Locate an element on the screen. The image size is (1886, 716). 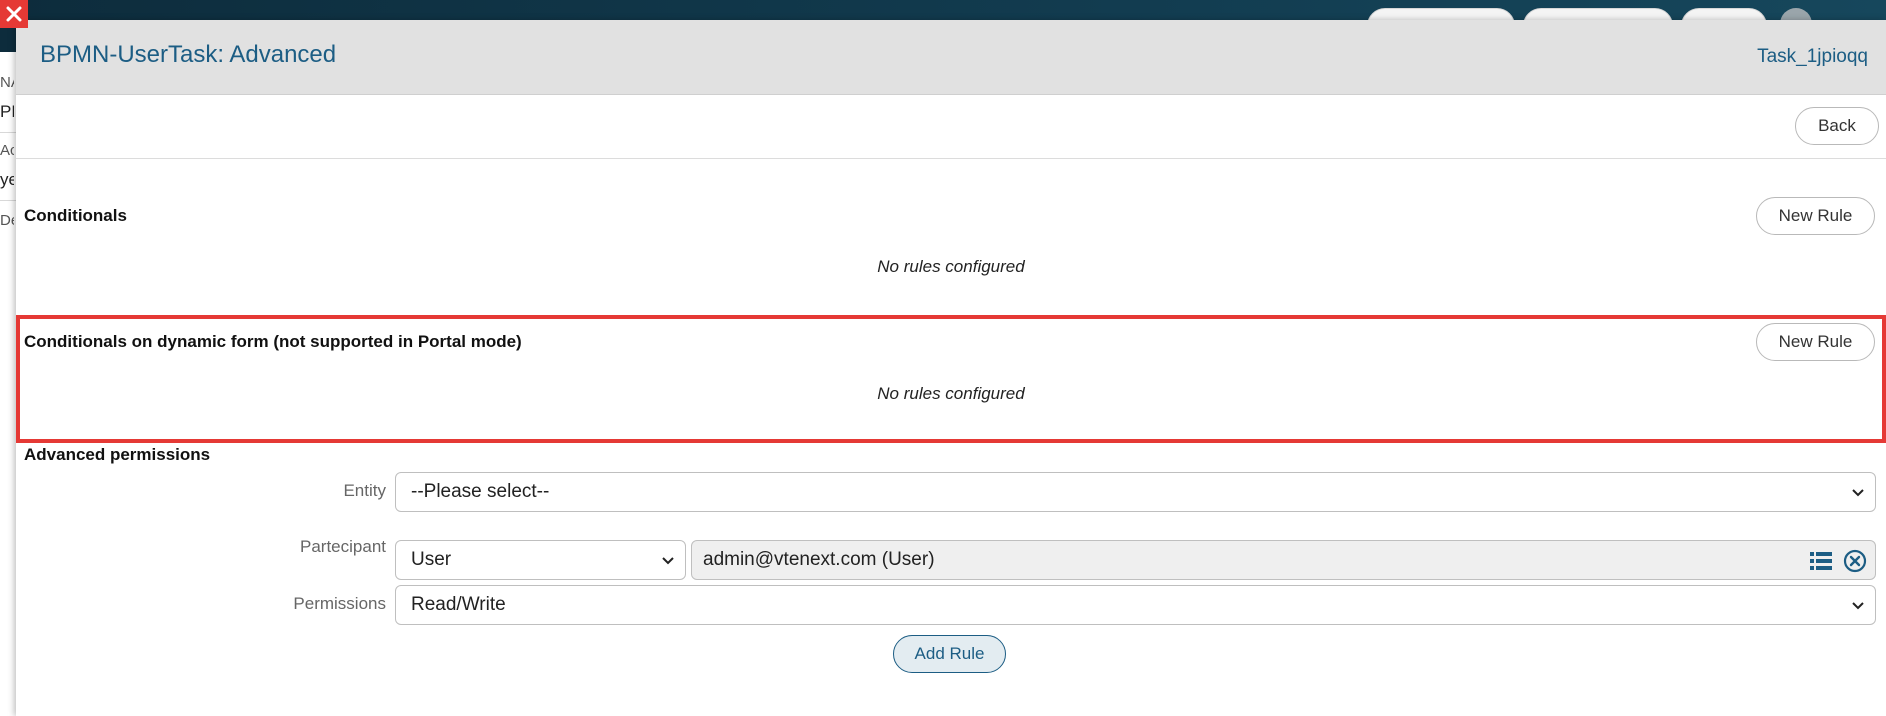
add-rule-button: Add Rule is located at coordinates (949, 654).